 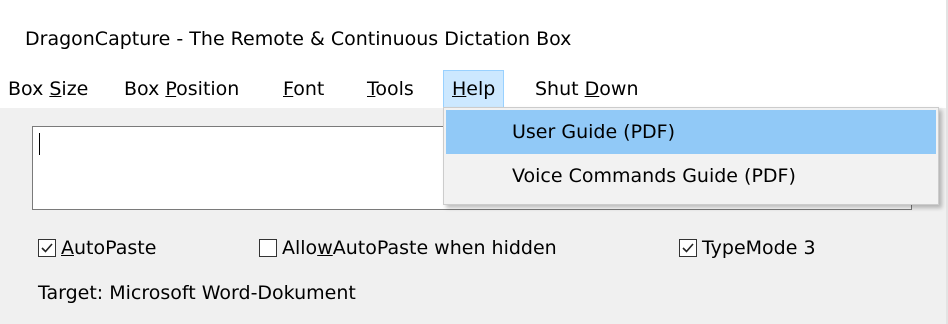 I want to click on menu-accelerator: D, so click(x=592, y=89).